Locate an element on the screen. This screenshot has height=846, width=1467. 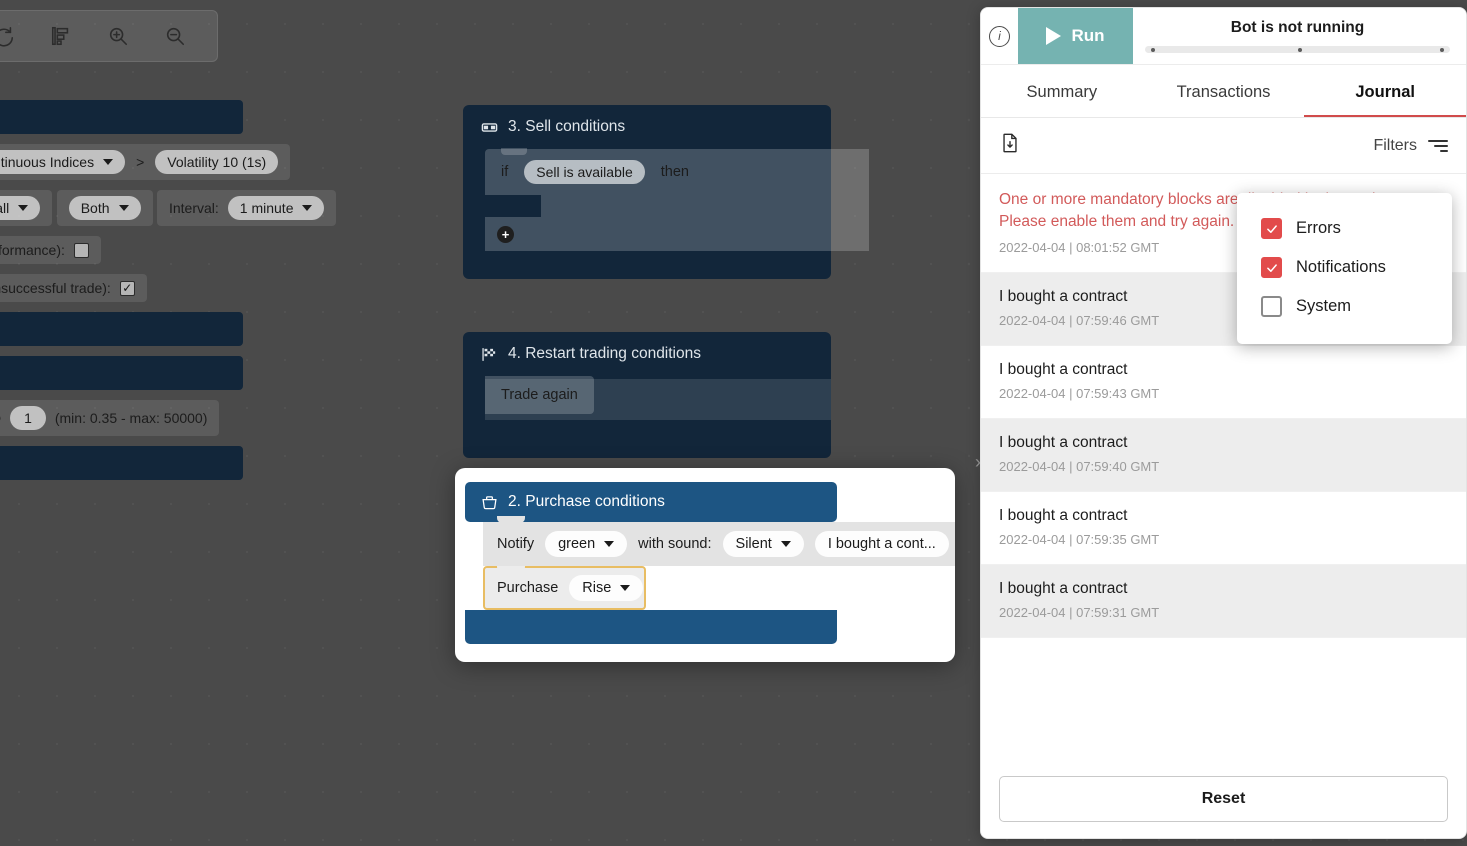
notify-label: Notify is located at coordinates (516, 544).